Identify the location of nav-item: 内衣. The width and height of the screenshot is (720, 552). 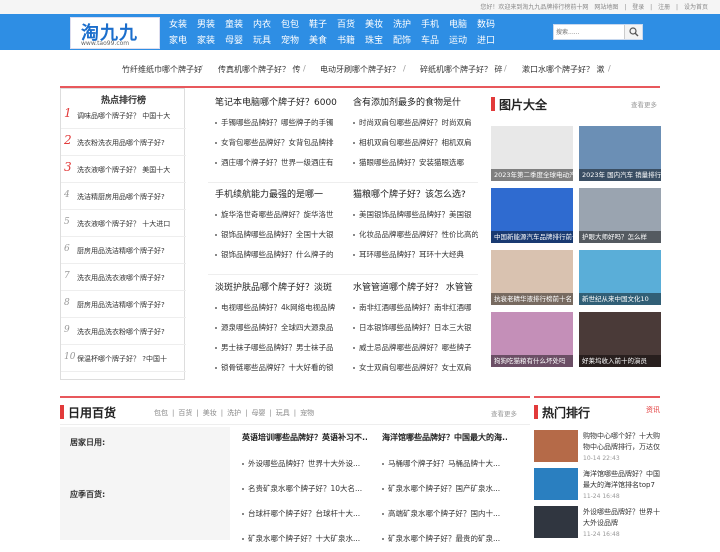
(262, 25).